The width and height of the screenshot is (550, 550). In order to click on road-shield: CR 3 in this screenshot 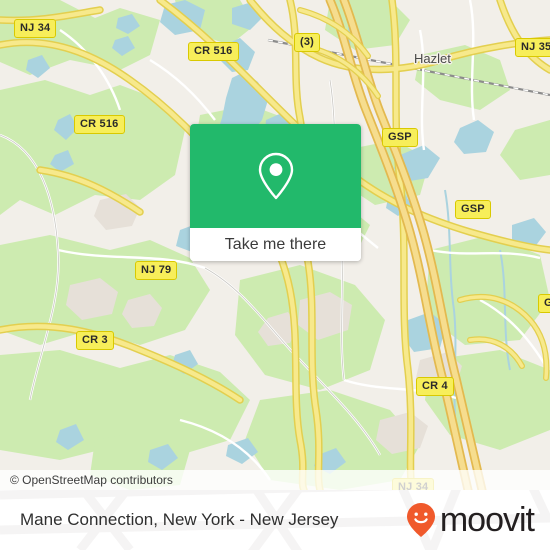, I will do `click(95, 340)`.